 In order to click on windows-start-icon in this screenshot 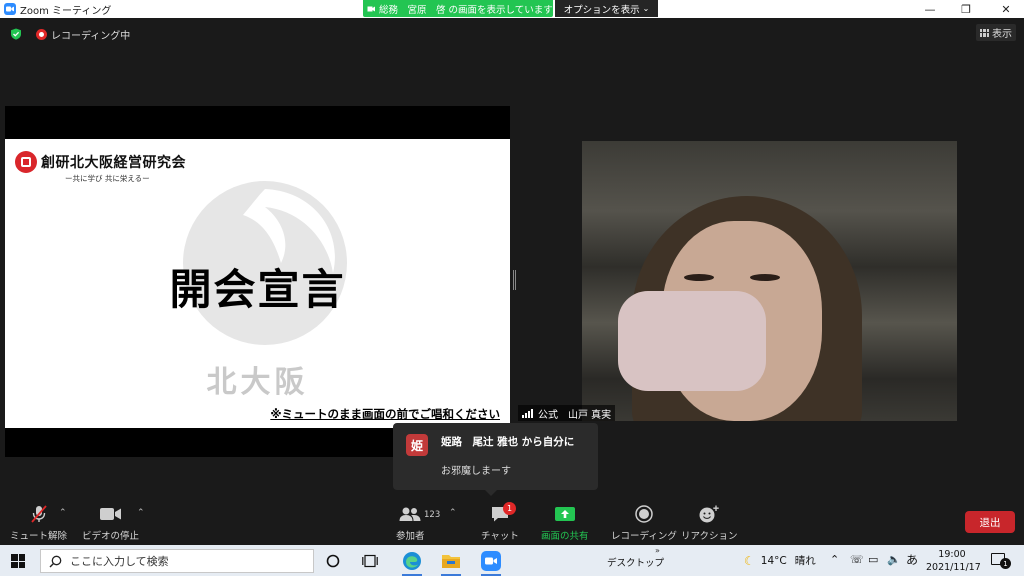, I will do `click(18, 561)`.